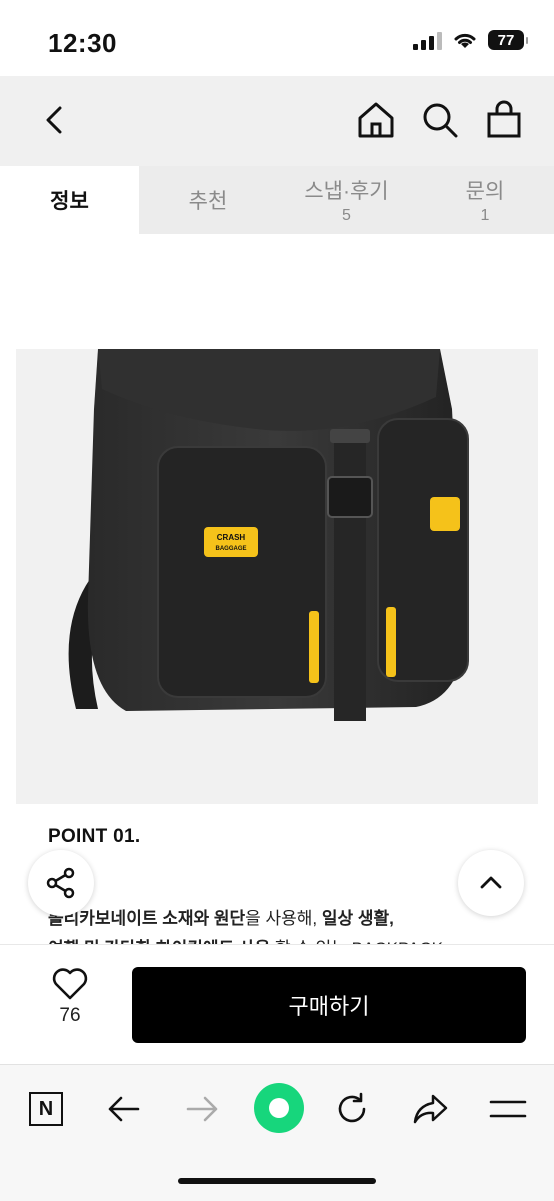 This screenshot has height=1201, width=554. I want to click on share-button, so click(61, 883).